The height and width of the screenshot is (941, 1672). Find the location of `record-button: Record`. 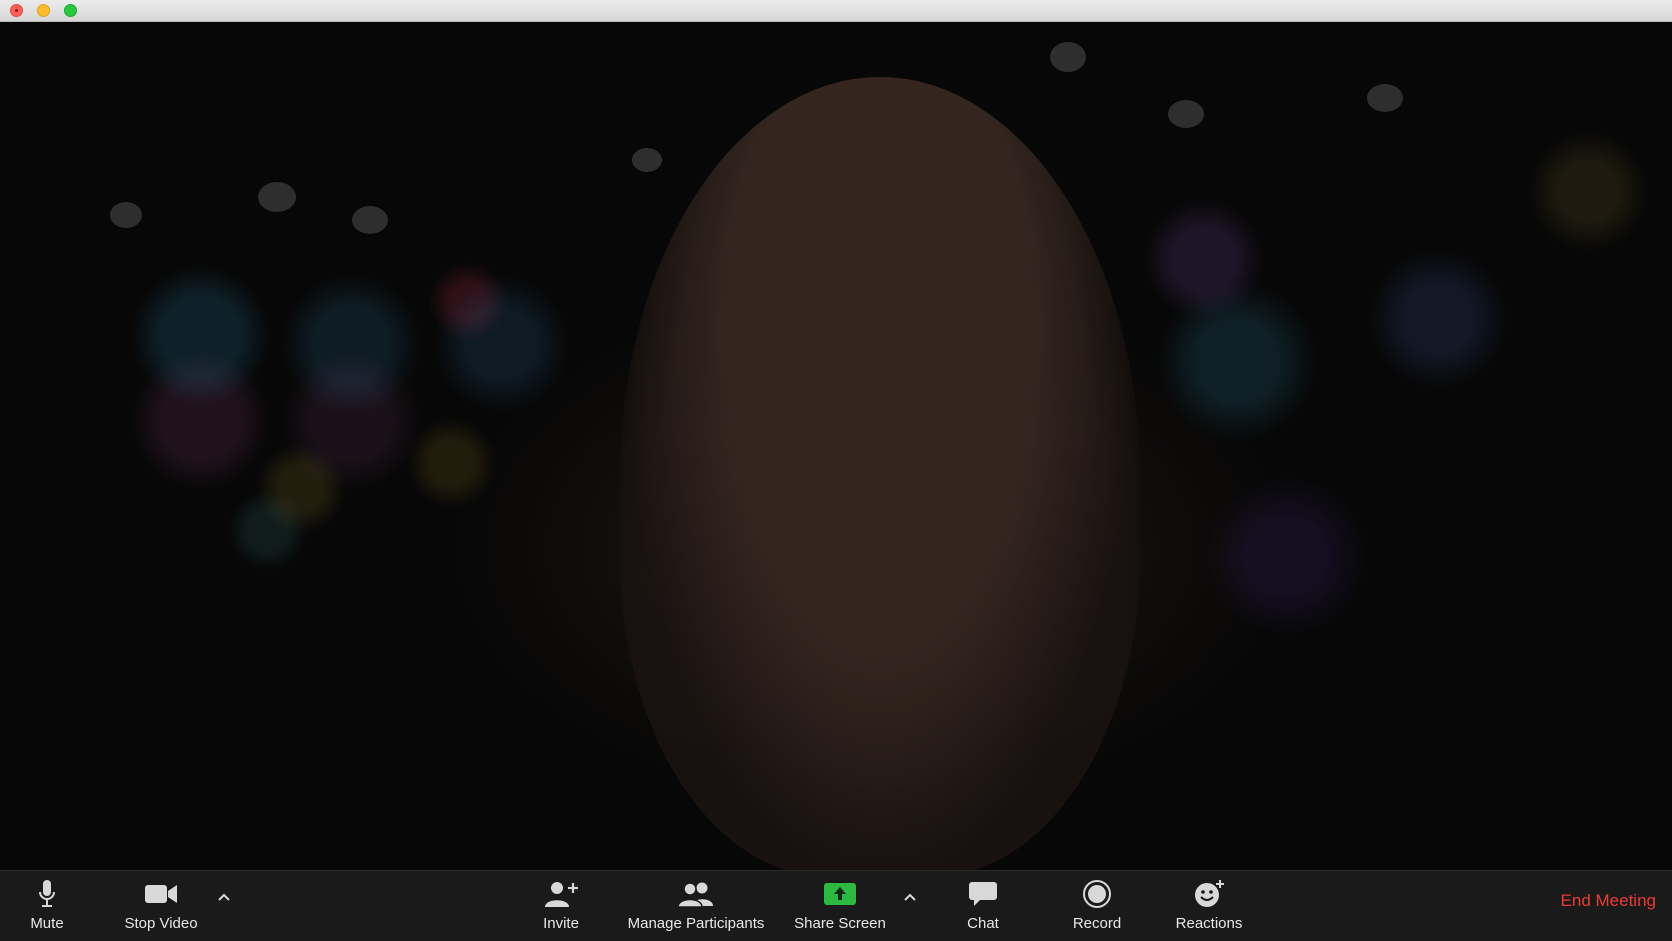

record-button: Record is located at coordinates (1097, 907).